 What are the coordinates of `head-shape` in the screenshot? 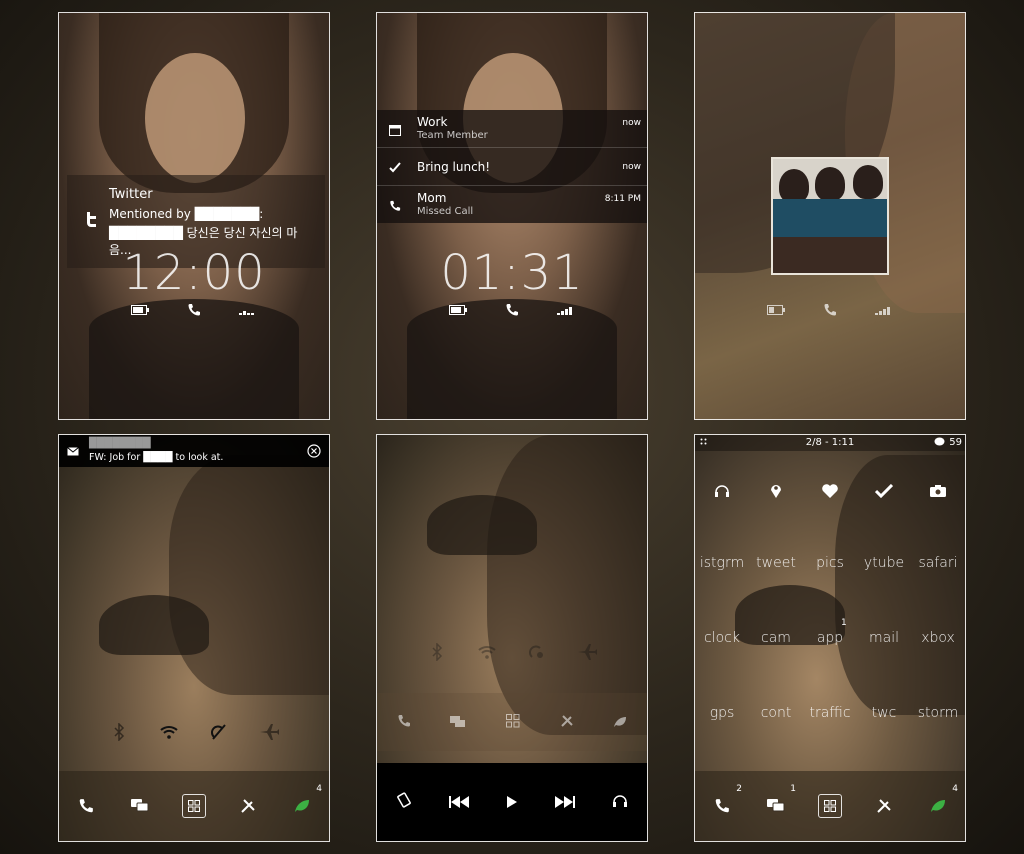 It's located at (482, 525).